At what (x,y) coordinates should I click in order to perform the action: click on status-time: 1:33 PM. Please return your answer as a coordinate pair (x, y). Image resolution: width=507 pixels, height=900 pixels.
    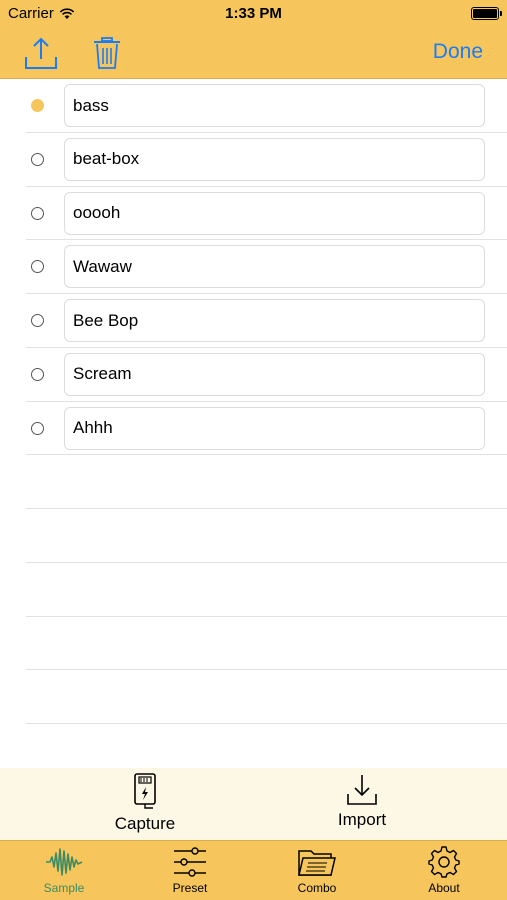
    Looking at the image, I should click on (253, 13).